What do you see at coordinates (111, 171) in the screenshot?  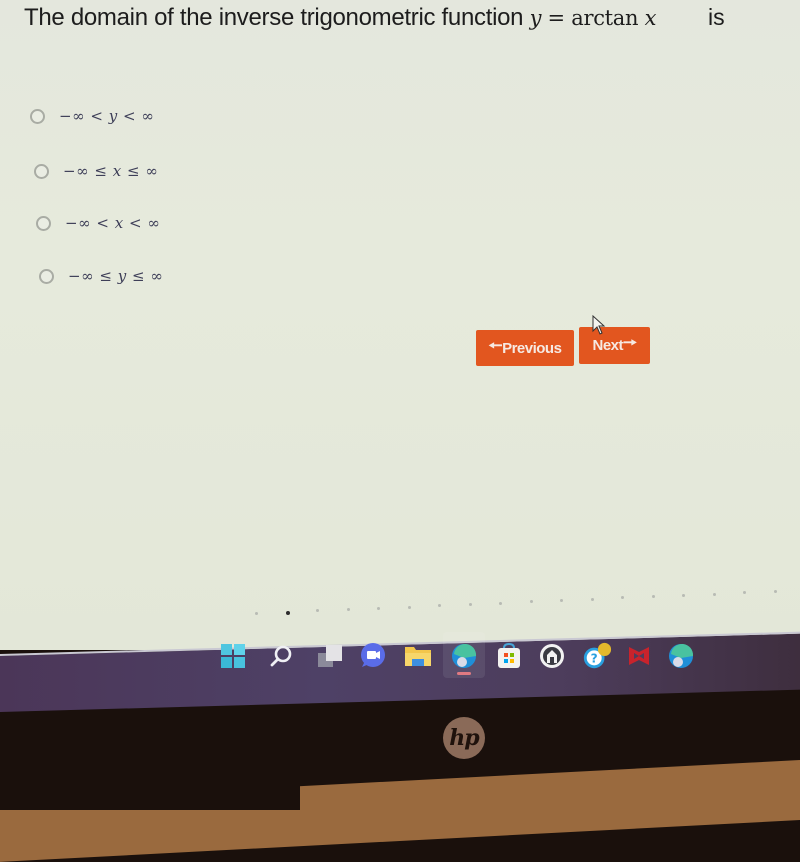 I see `option-label: −∞ ≤ x ≤ ∞` at bounding box center [111, 171].